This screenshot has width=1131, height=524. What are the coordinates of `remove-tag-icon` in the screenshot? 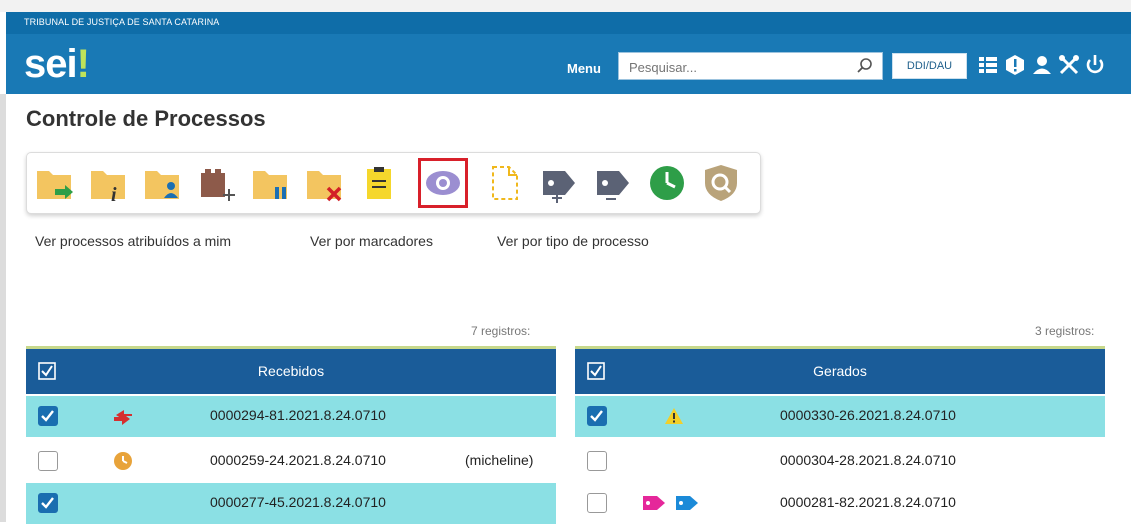 It's located at (613, 183).